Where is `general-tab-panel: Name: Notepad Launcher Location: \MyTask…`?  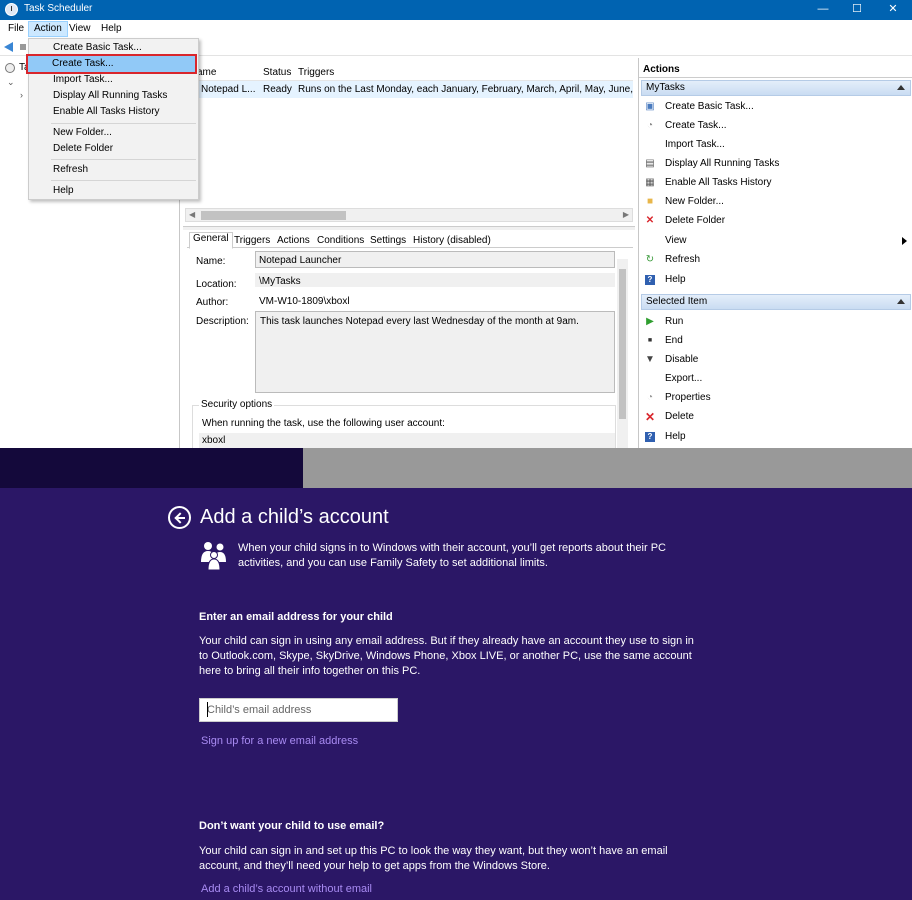 general-tab-panel: Name: Notepad Launcher Location: \MyTask… is located at coordinates (408, 348).